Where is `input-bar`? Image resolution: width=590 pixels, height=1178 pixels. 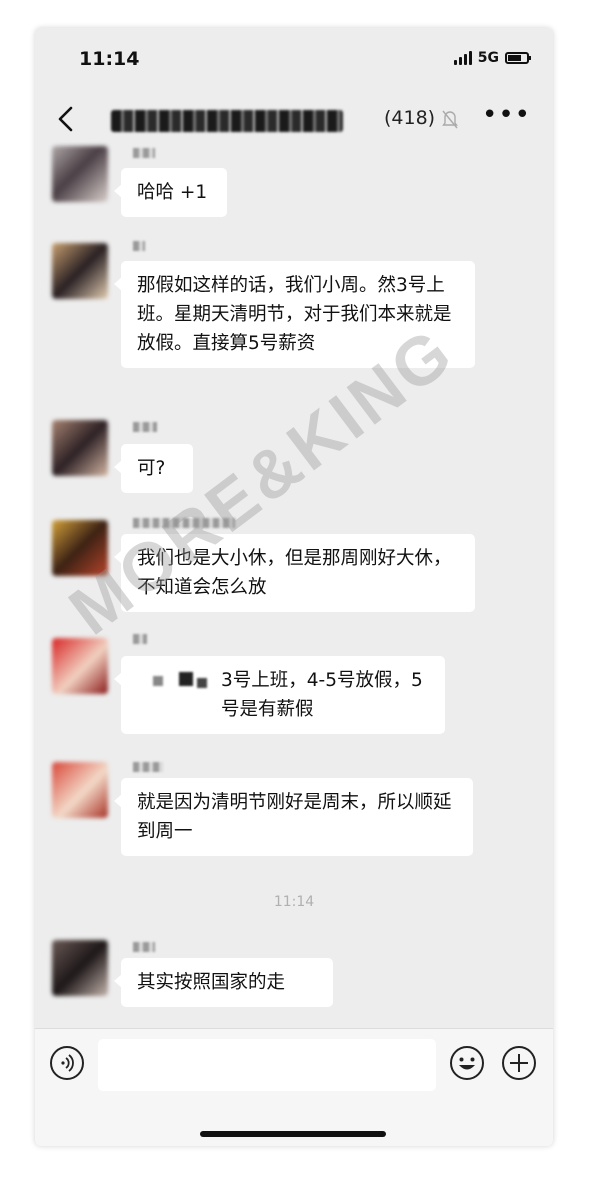 input-bar is located at coordinates (294, 1087).